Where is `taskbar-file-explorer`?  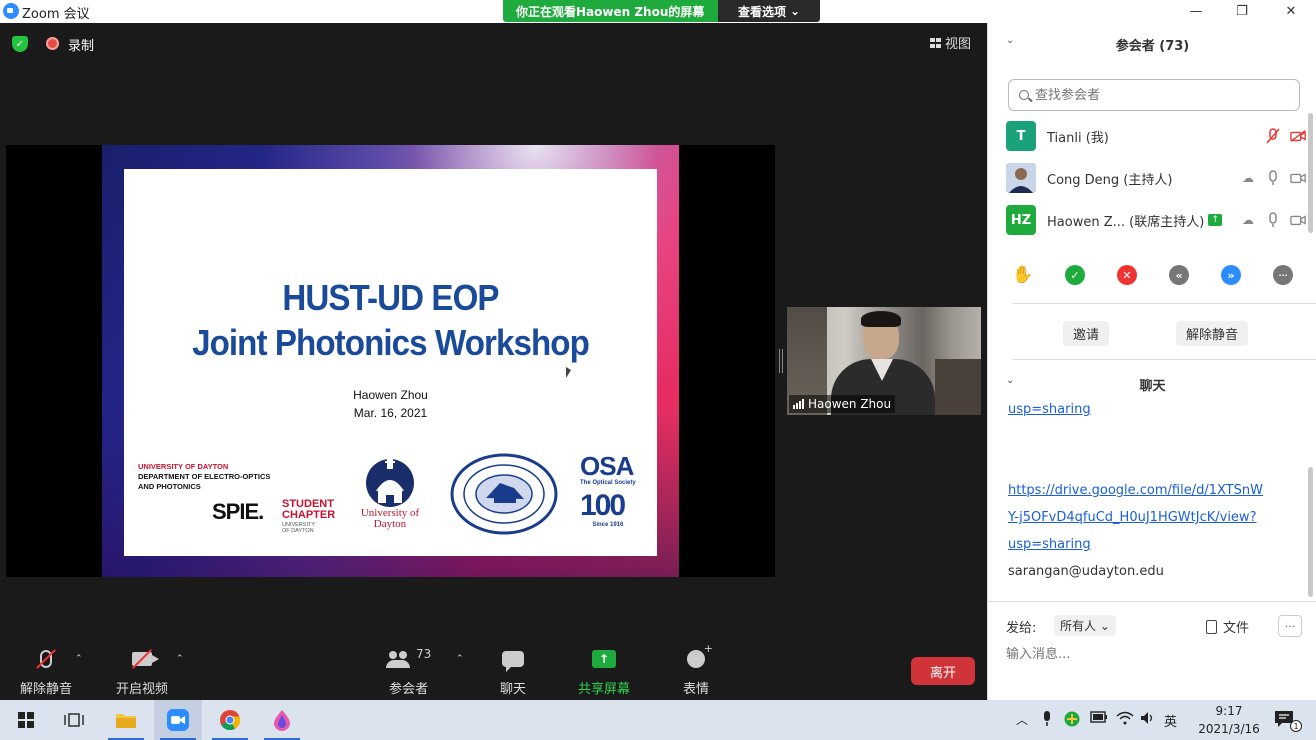 taskbar-file-explorer is located at coordinates (126, 720).